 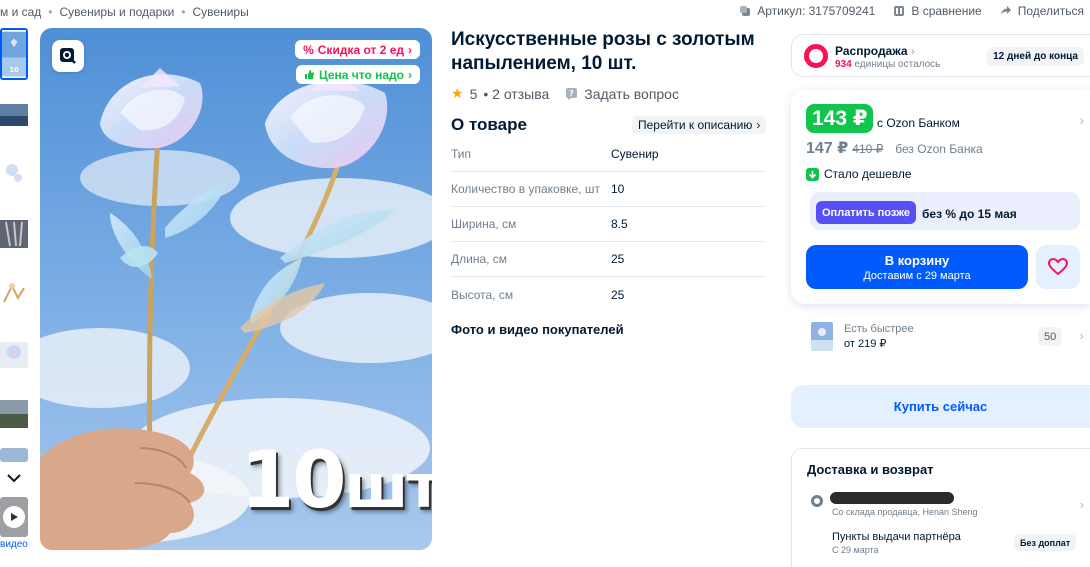 What do you see at coordinates (635, 154) in the screenshot?
I see `spec-value: Сувенир` at bounding box center [635, 154].